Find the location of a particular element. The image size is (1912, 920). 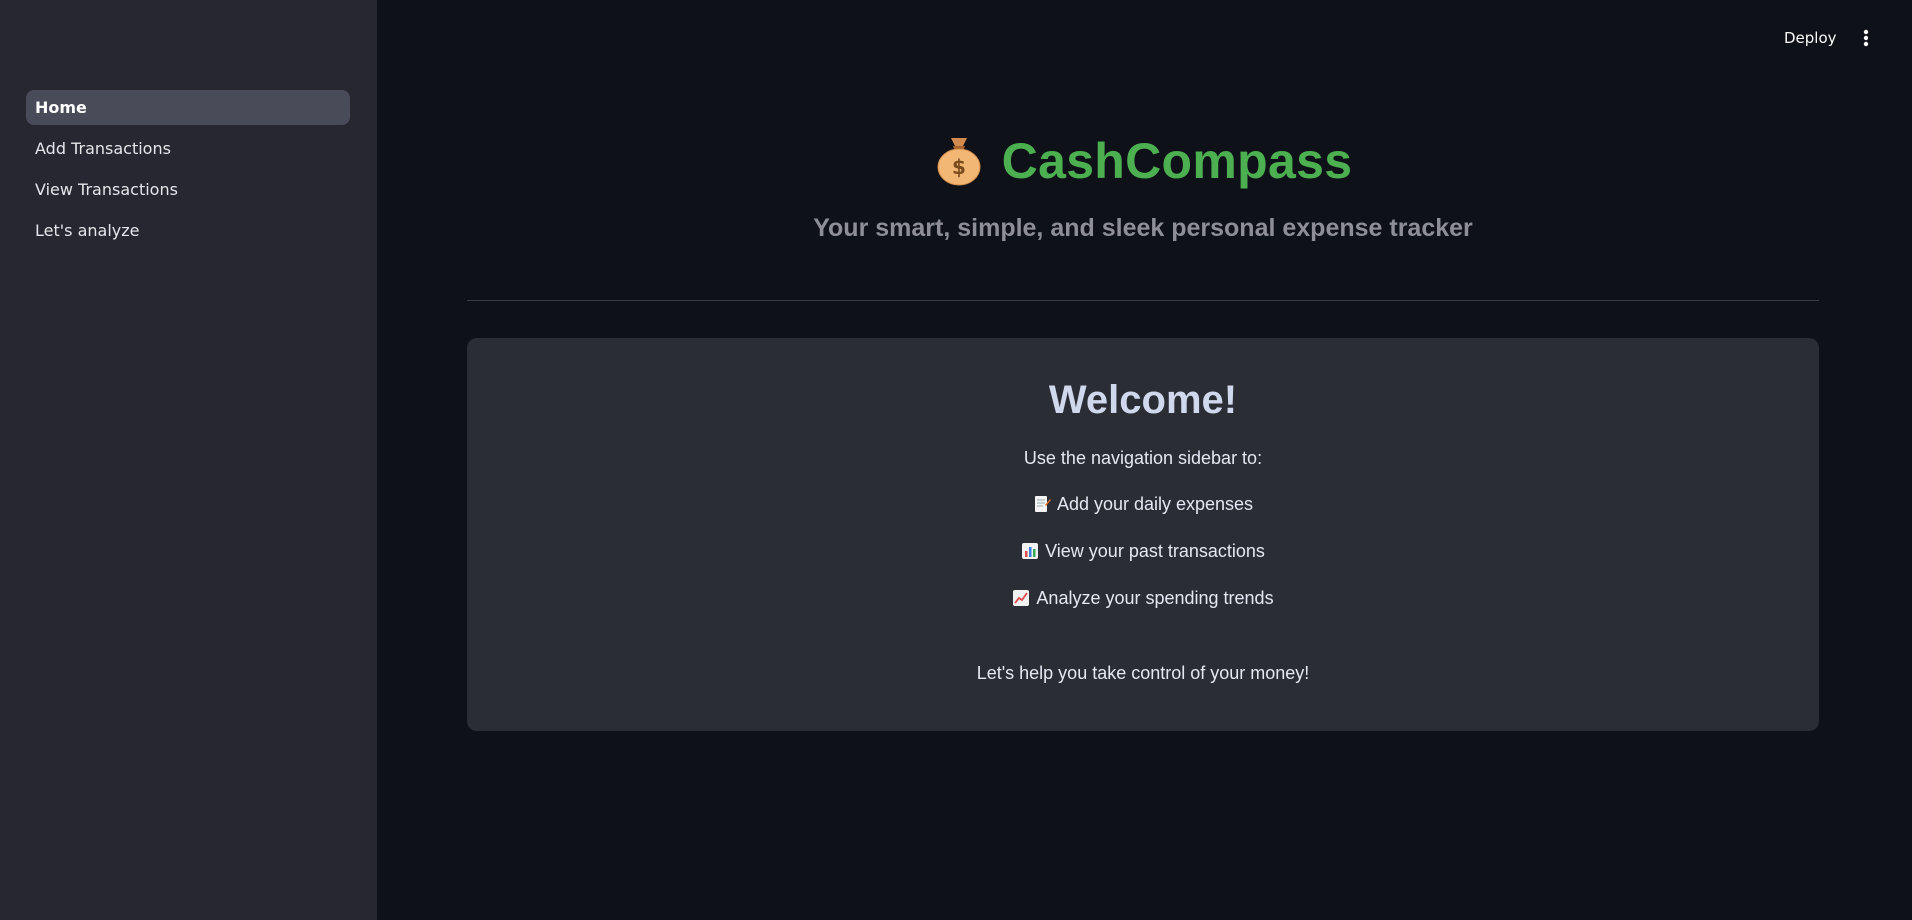

sidebar-item-label: Home is located at coordinates (61, 107).